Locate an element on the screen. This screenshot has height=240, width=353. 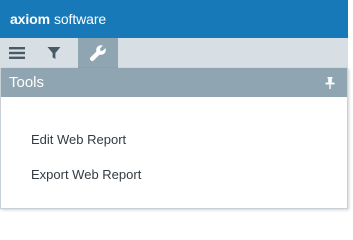
tab-menu is located at coordinates (16, 53).